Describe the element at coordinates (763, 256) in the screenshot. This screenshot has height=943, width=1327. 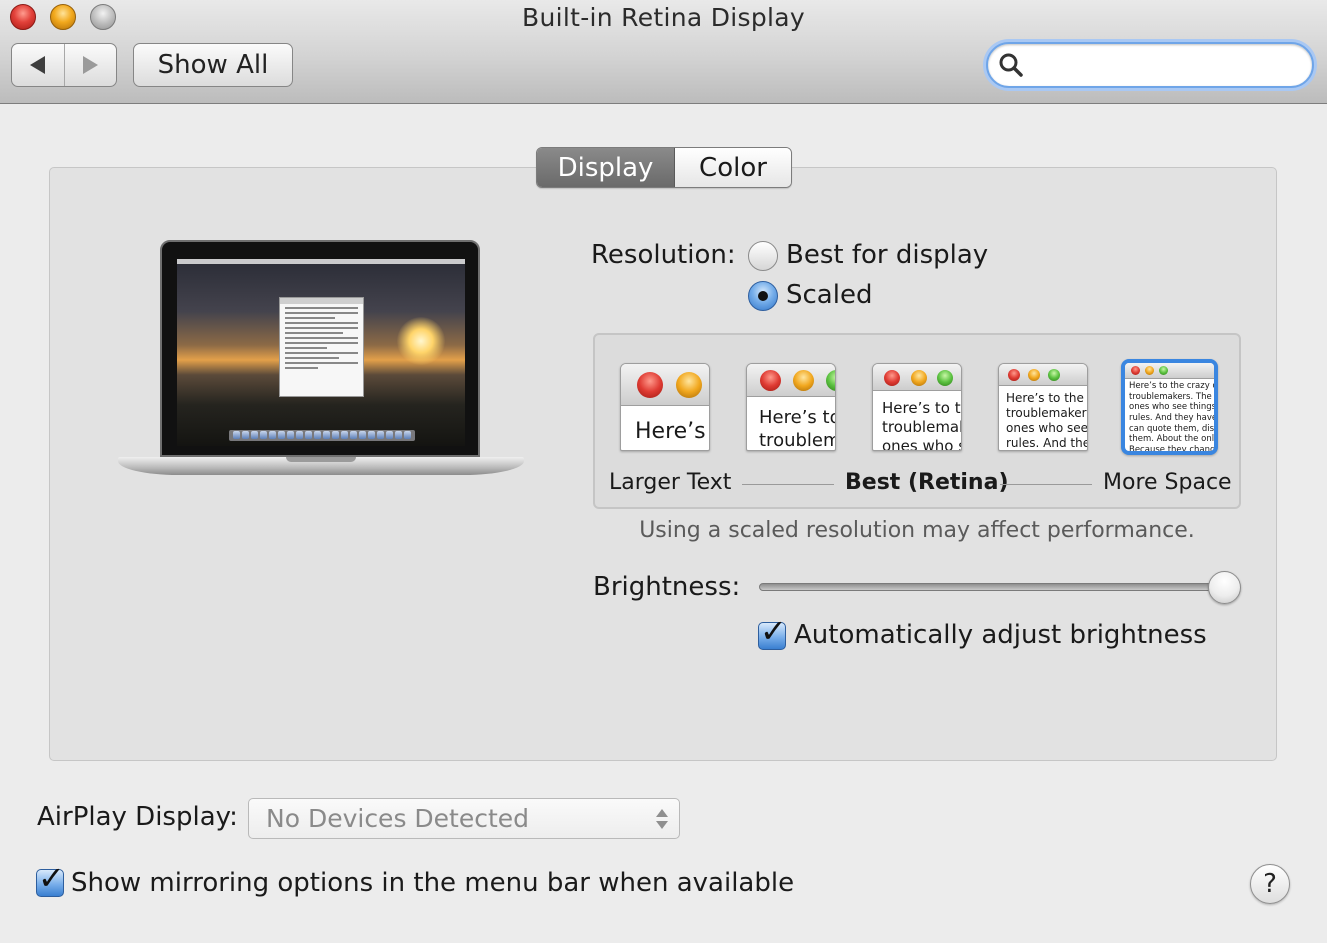
I see `best-for-display-radio` at that location.